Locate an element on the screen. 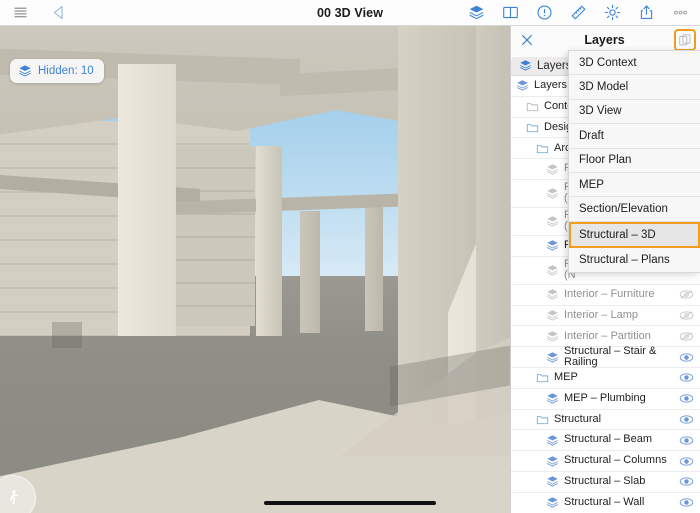  dropdown-item-label: 3D Context is located at coordinates (608, 62).